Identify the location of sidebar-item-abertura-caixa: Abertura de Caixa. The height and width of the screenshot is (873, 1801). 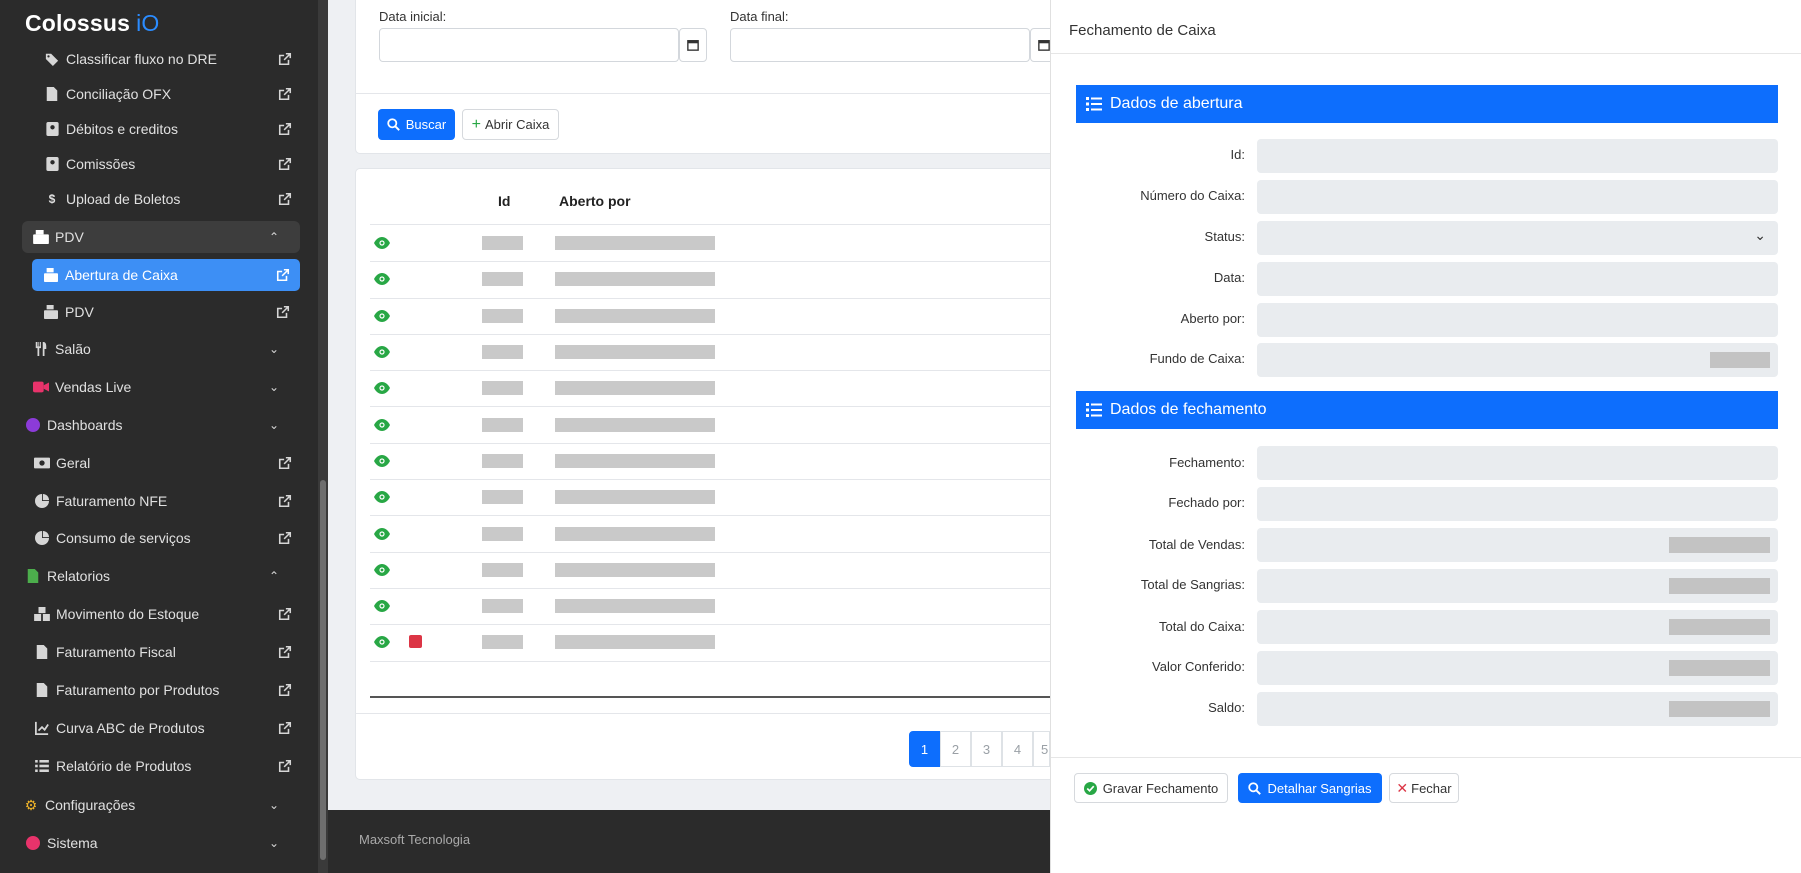
(166, 275).